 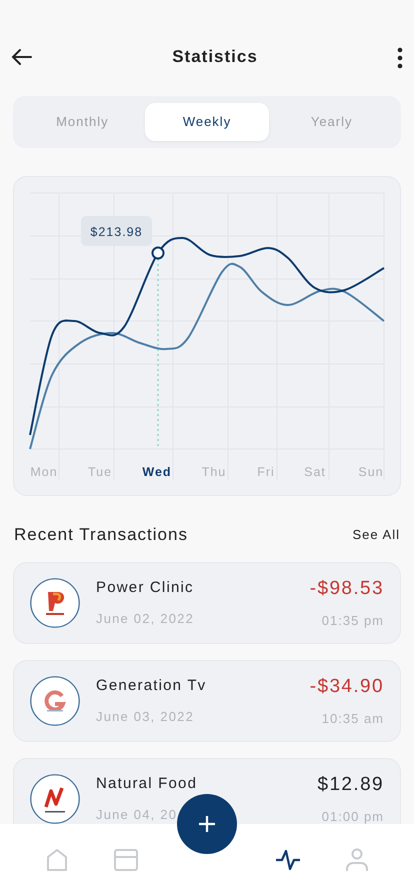 I want to click on transaction-amount: -$34.90, so click(x=347, y=686).